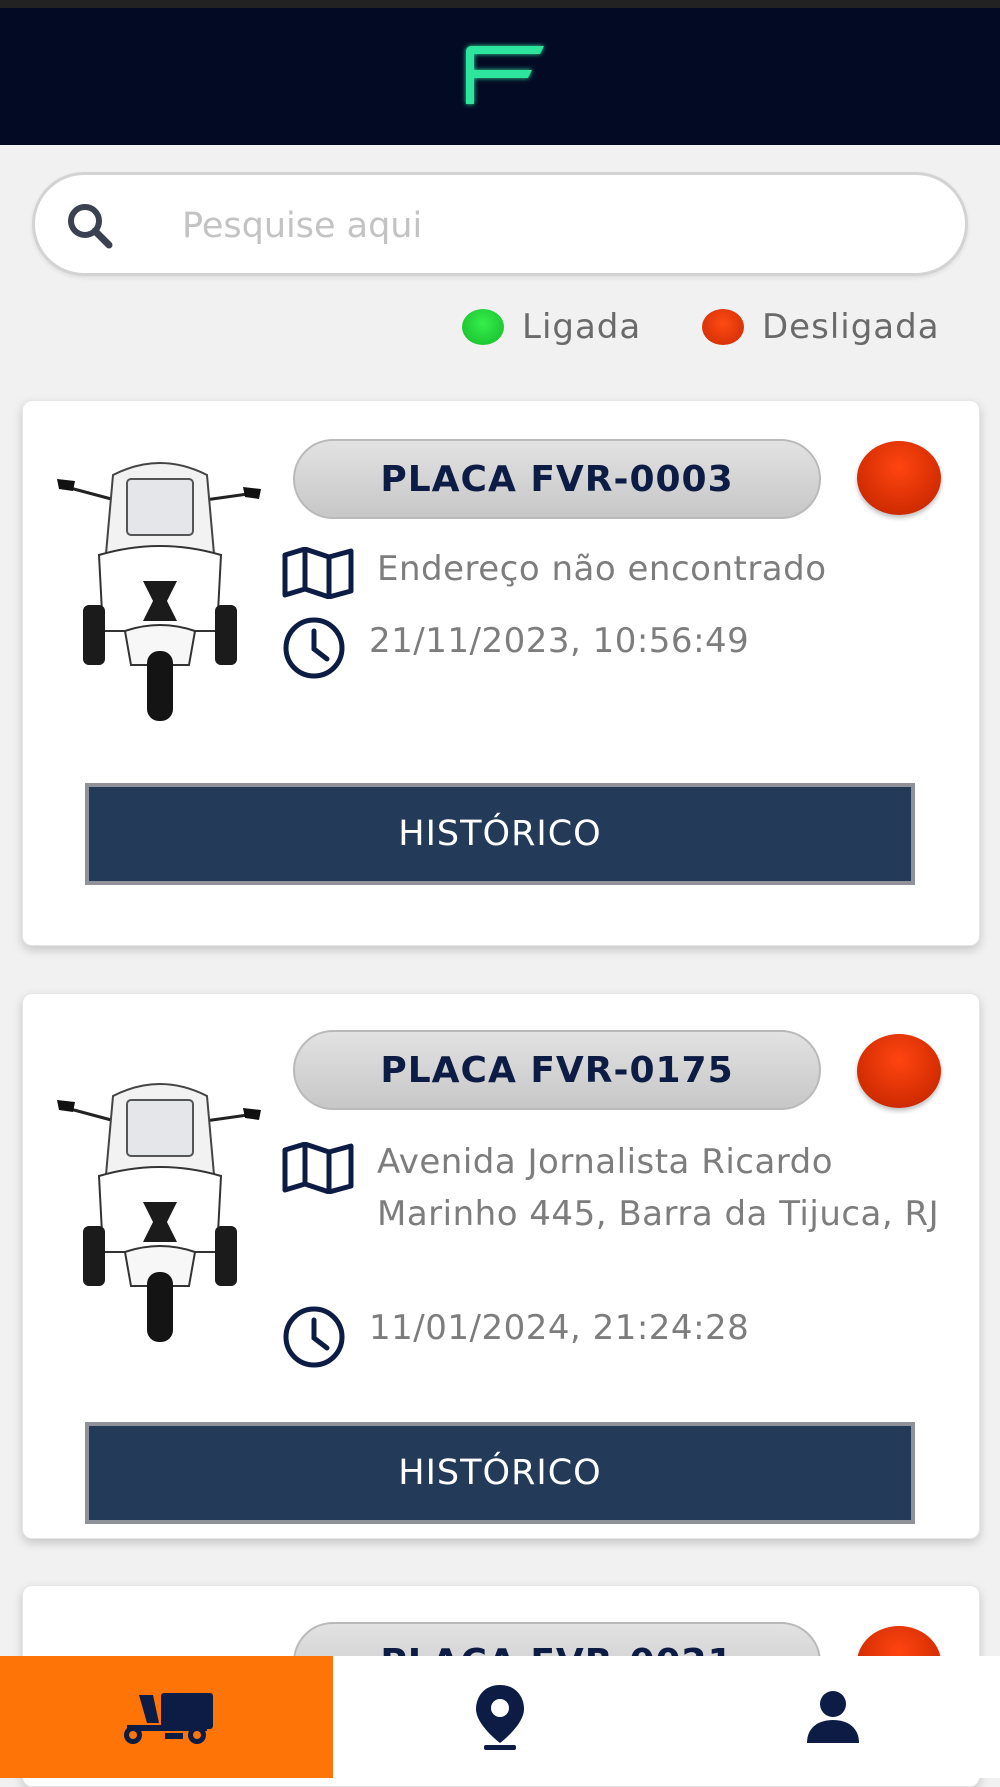 The height and width of the screenshot is (1787, 1000). I want to click on search-input, so click(552, 226).